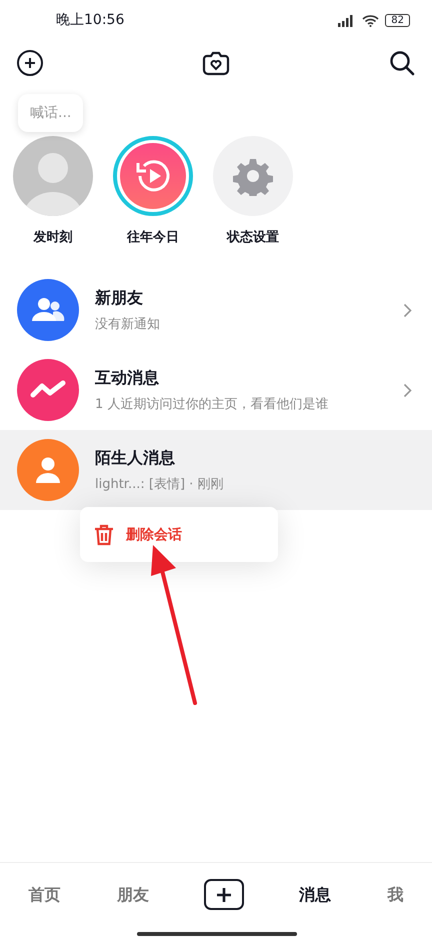 The image size is (432, 941). I want to click on battery-indicator: 82, so click(397, 20).